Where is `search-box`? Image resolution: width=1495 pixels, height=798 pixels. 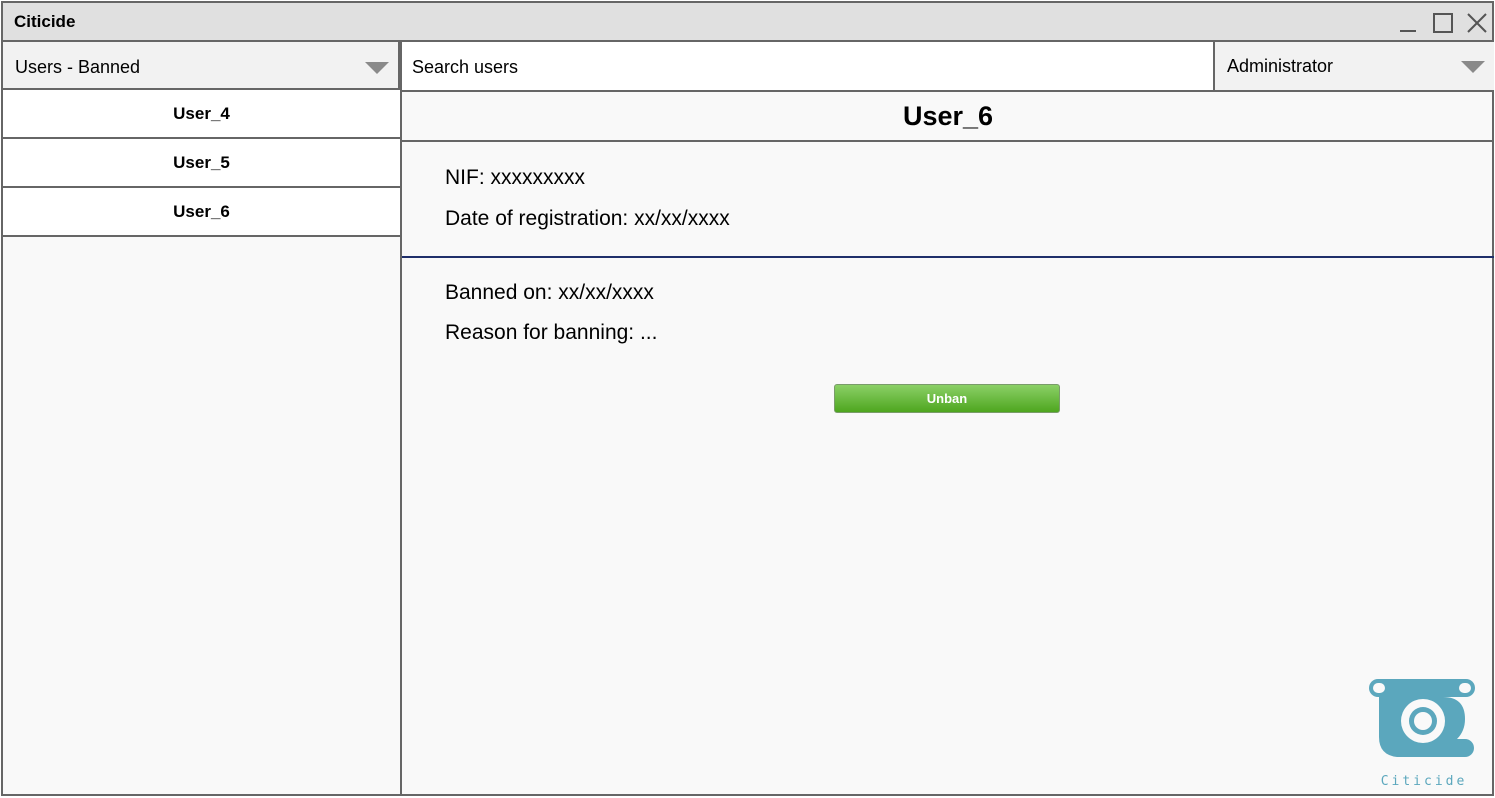 search-box is located at coordinates (806, 67).